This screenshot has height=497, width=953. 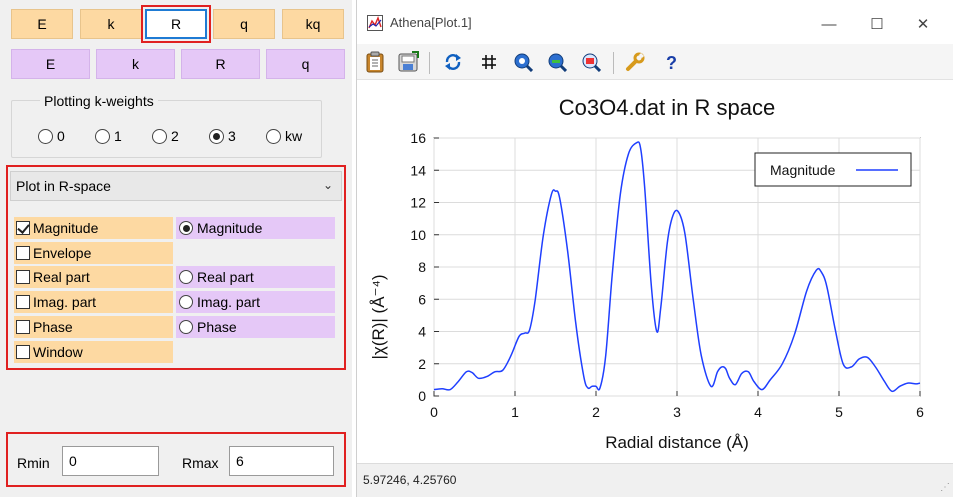 What do you see at coordinates (284, 136) in the screenshot?
I see `kweight-radio-kw: kw` at bounding box center [284, 136].